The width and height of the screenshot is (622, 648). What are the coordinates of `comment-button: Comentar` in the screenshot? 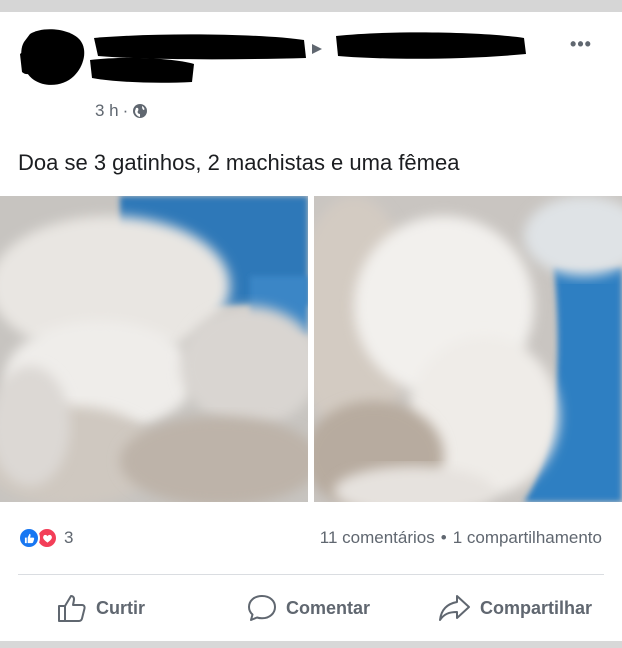 It's located at (308, 608).